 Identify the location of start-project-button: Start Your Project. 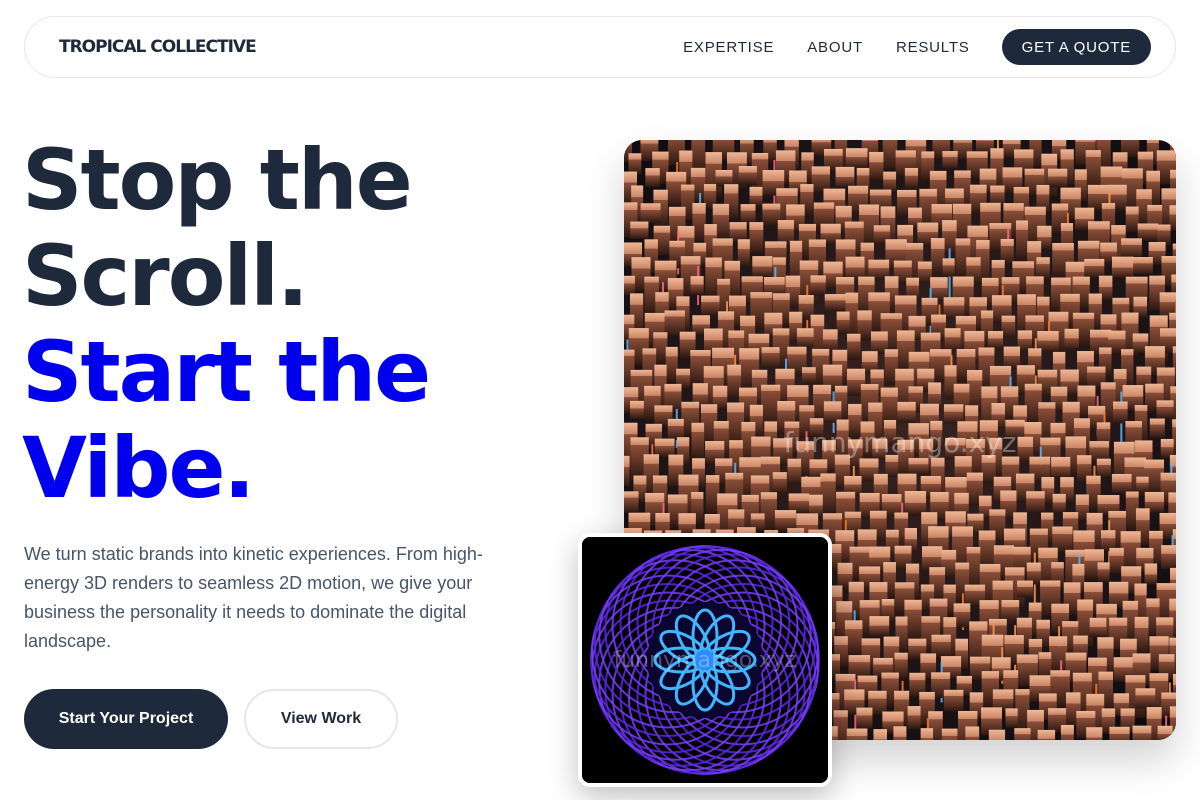
(126, 719).